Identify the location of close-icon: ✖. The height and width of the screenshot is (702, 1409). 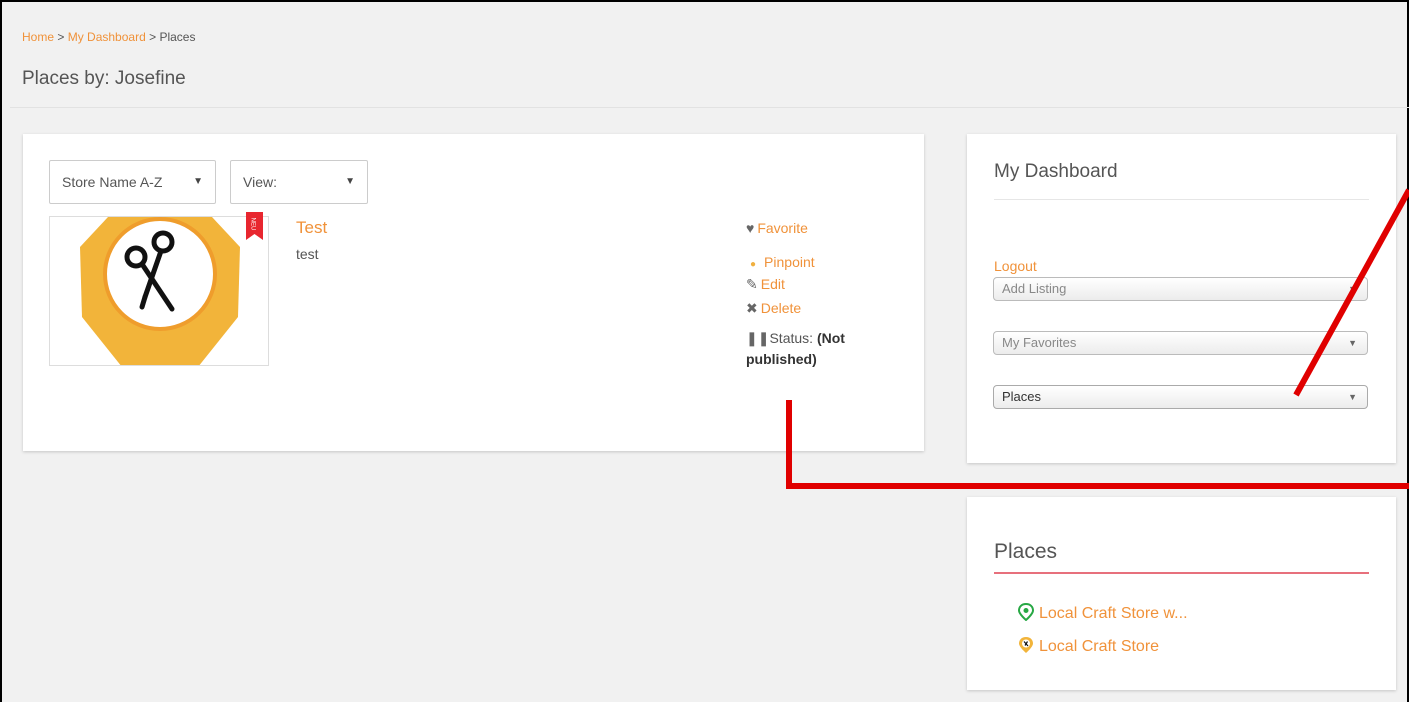
(752, 308).